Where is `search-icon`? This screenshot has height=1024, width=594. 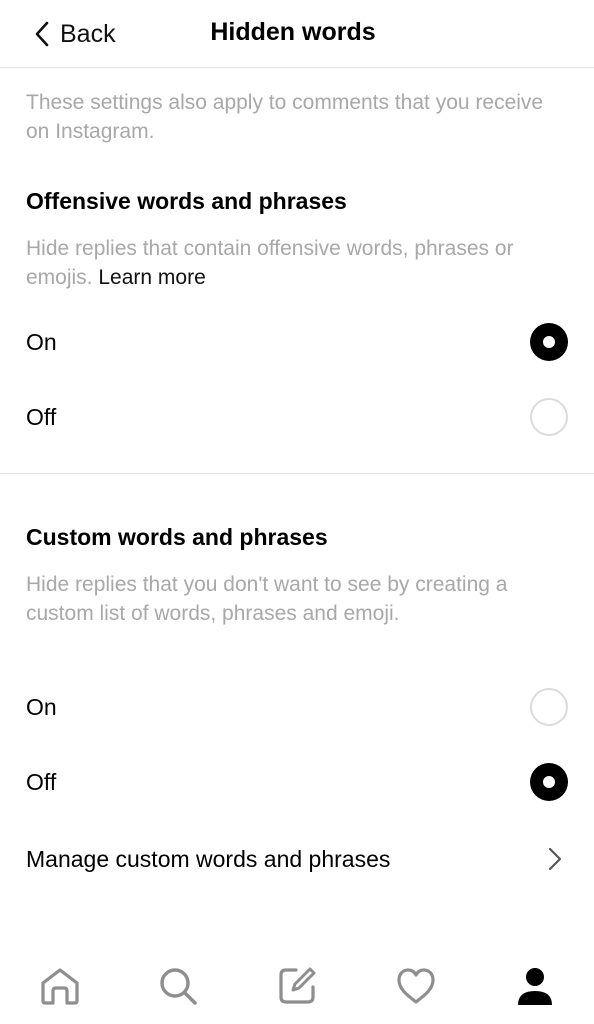 search-icon is located at coordinates (178, 986).